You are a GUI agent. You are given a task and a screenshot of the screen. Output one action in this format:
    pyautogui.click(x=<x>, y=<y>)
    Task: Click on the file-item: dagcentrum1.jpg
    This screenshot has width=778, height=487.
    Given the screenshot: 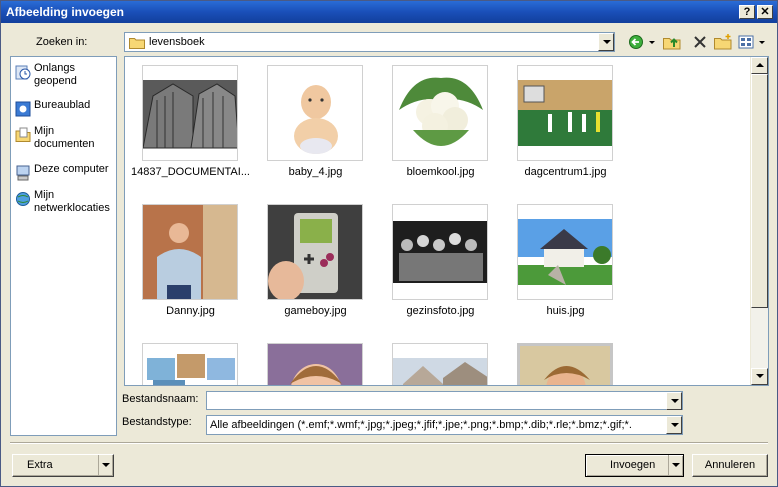 What is the action you would take?
    pyautogui.click(x=562, y=126)
    